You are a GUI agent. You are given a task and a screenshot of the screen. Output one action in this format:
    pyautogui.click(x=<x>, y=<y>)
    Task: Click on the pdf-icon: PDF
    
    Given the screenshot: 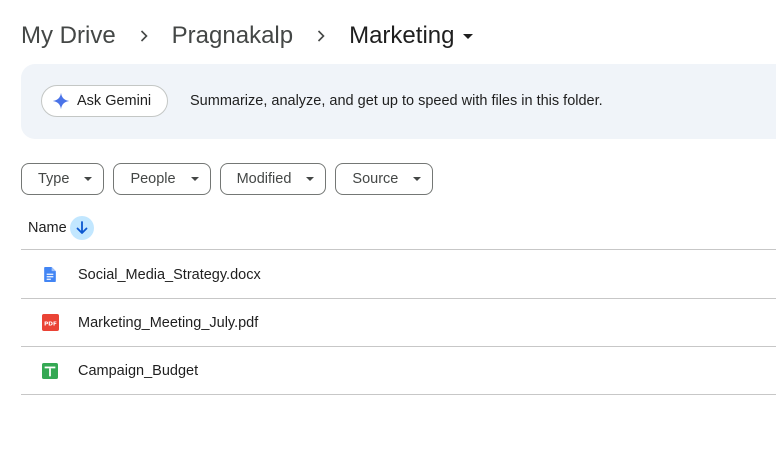 What is the action you would take?
    pyautogui.click(x=50, y=323)
    